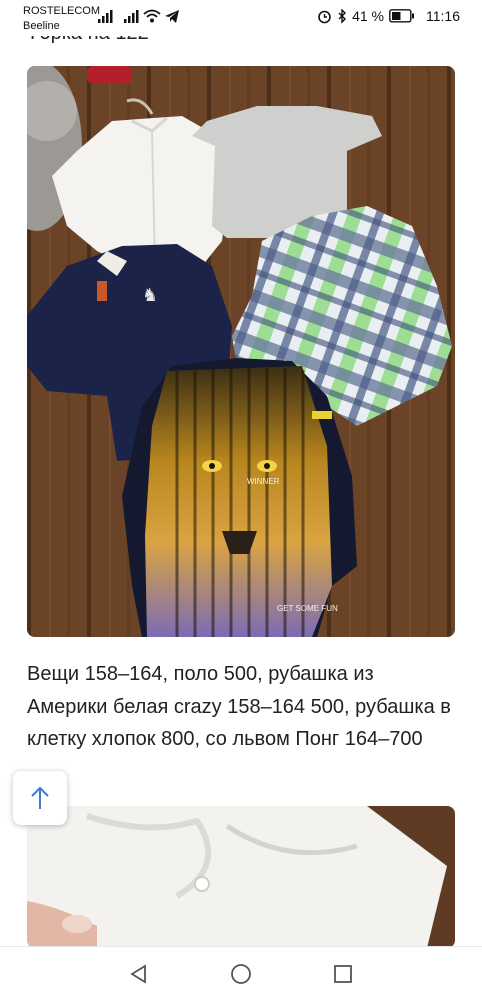  I want to click on print-text-winner: WINNER, so click(263, 481).